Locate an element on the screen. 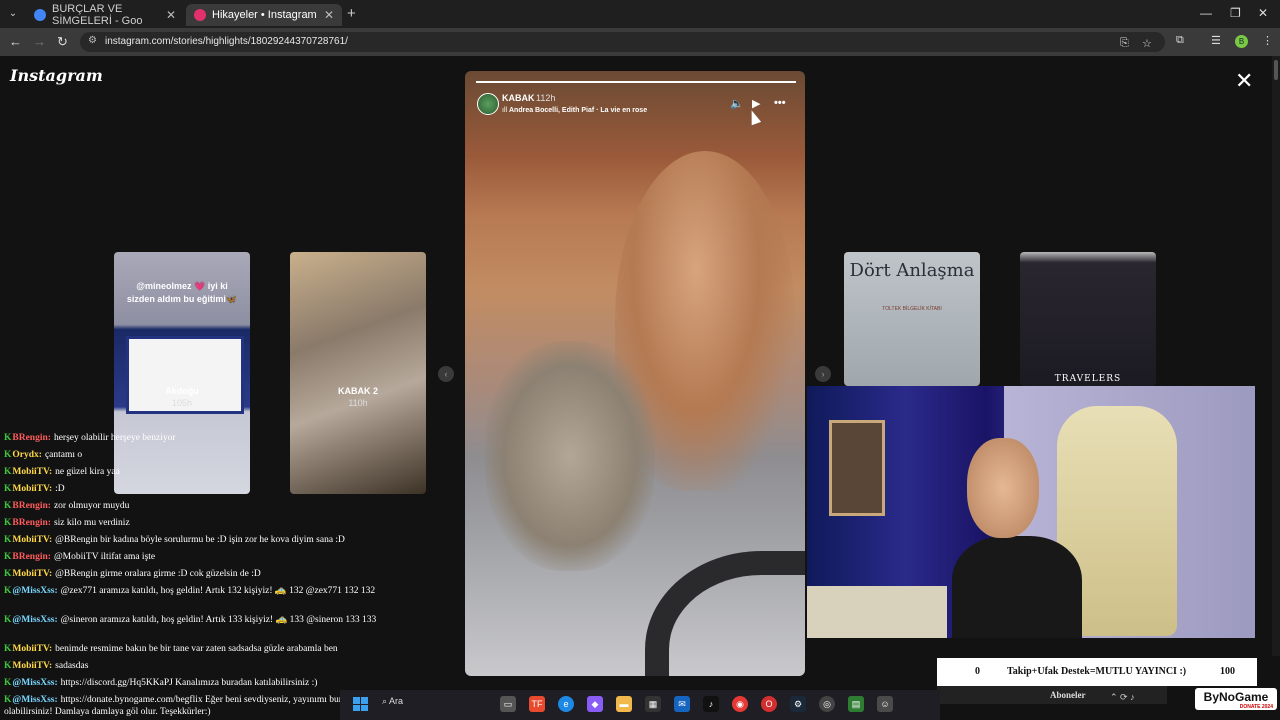 This screenshot has height=720, width=1280. chat-text: ne güzel kira yaa is located at coordinates (87, 472).